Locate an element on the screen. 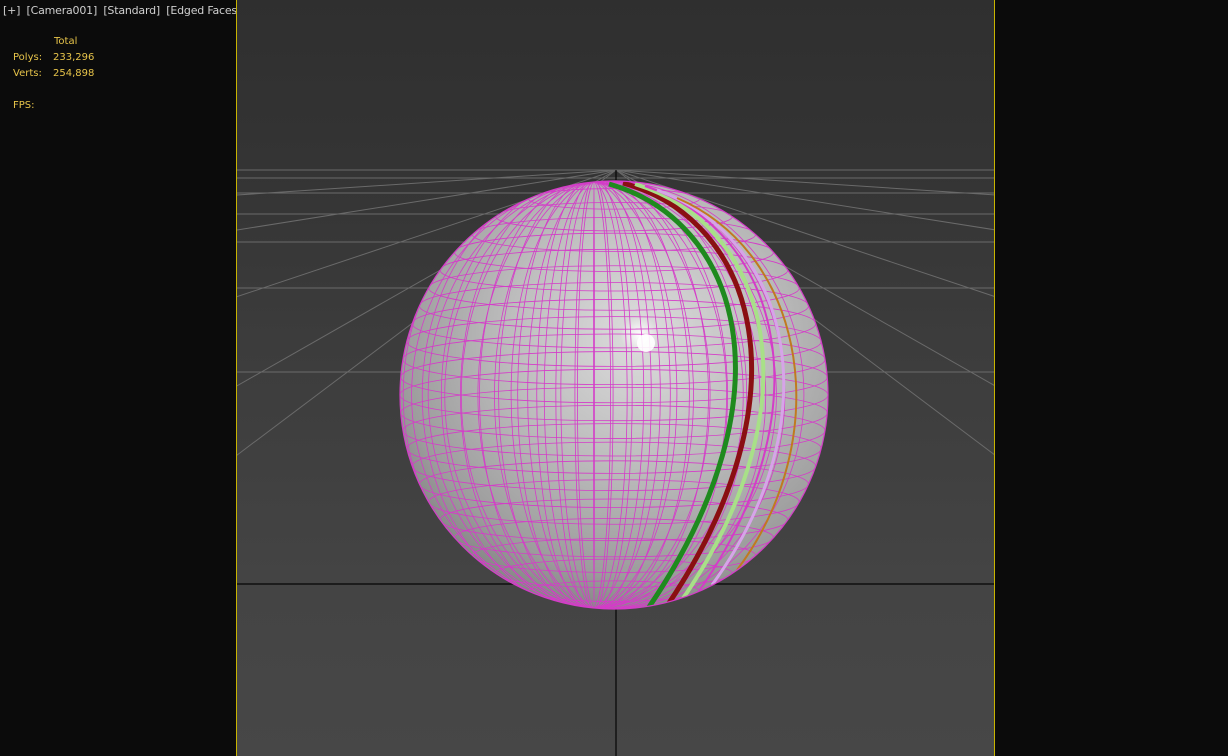  viewport-label-menu: [+] [Camera001] [Standard] [Edged Faces] is located at coordinates (123, 10).